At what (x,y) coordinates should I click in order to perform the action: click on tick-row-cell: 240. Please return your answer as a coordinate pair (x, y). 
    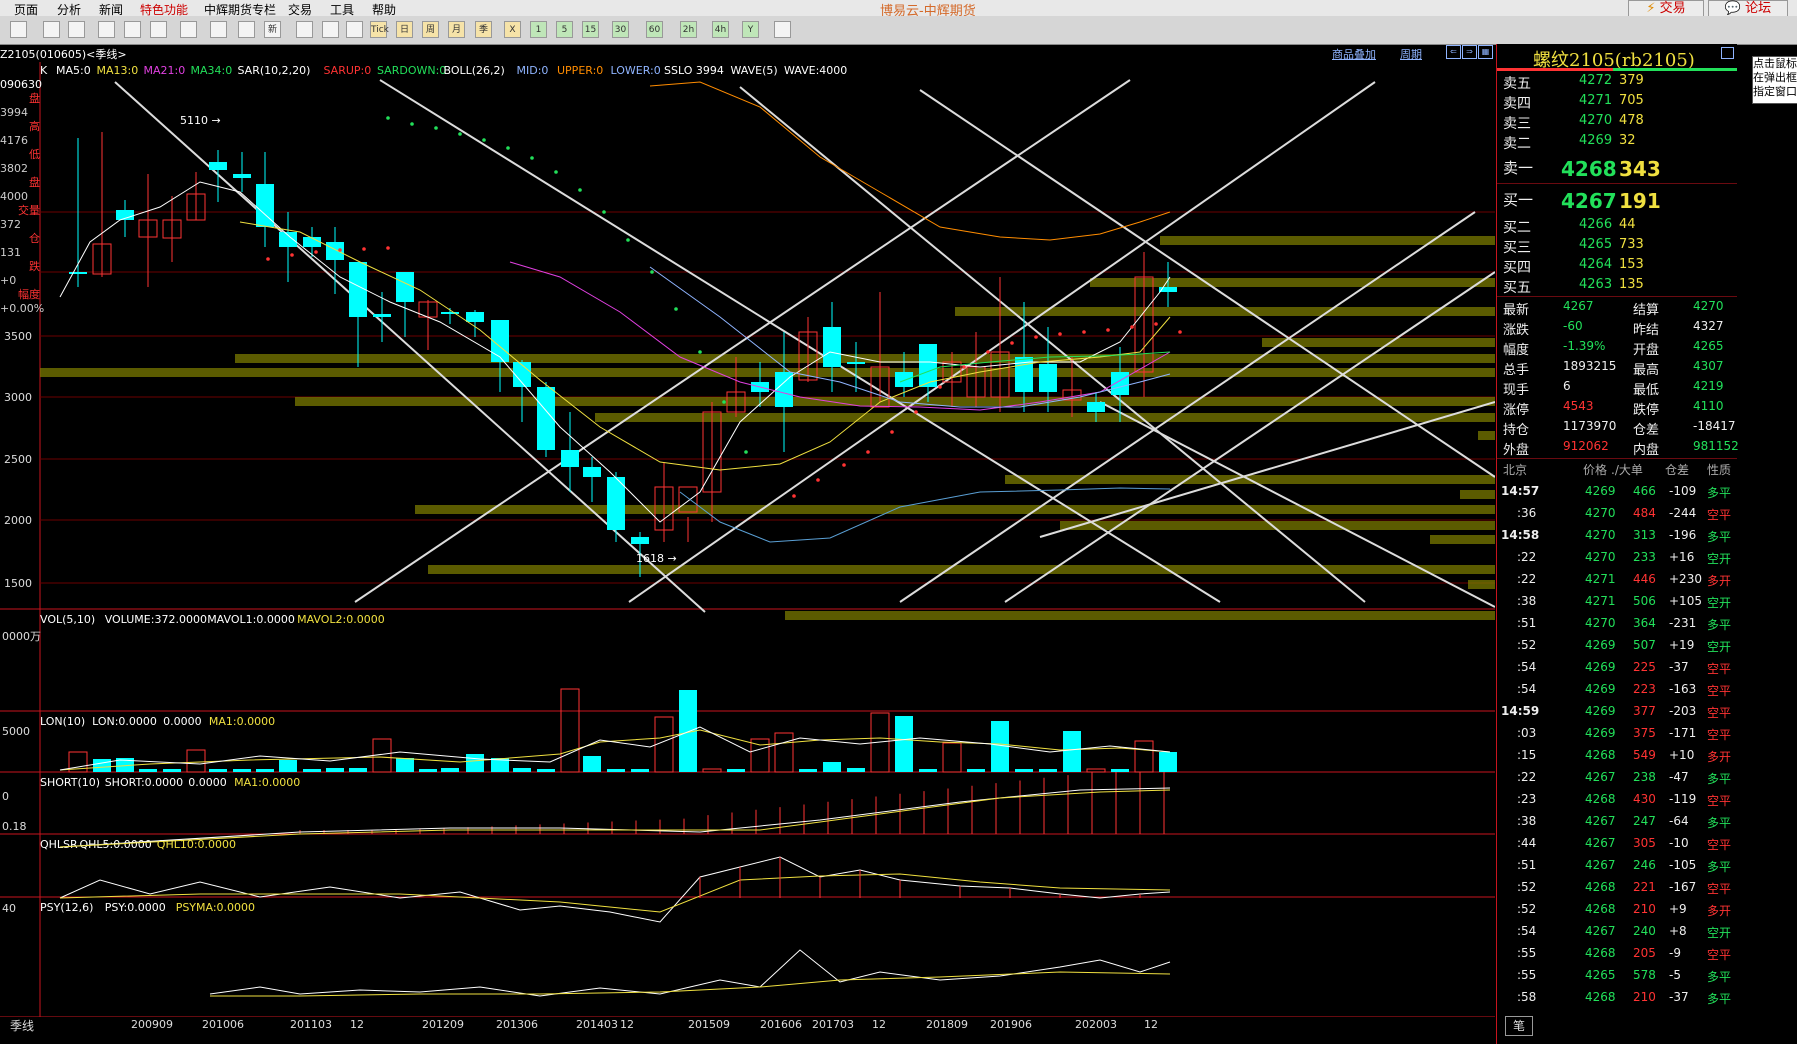
    Looking at the image, I should click on (1644, 931).